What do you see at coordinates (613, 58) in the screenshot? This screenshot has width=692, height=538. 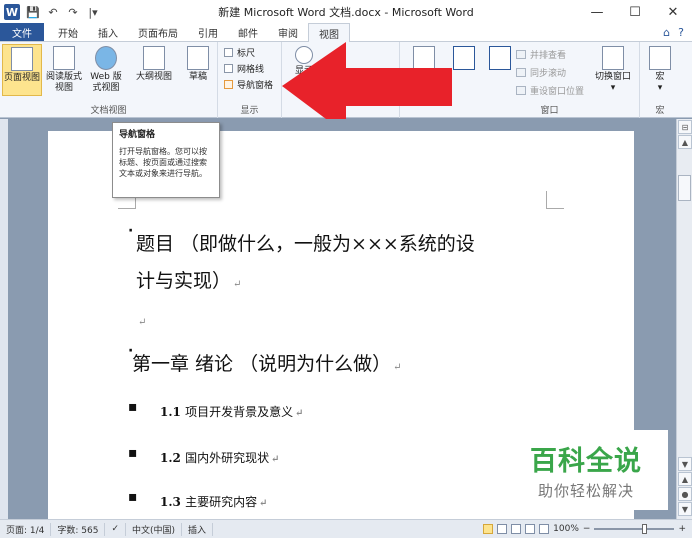 I see `switch-windows-icon` at bounding box center [613, 58].